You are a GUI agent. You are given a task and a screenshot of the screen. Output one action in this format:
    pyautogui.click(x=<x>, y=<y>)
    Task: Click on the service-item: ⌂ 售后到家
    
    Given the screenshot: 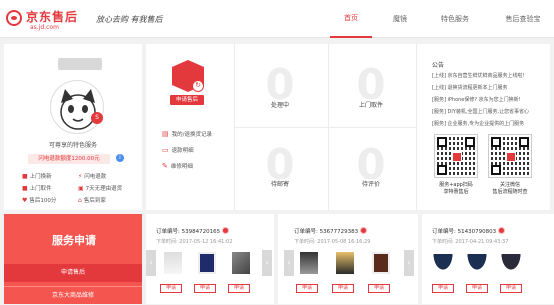 What is the action you would take?
    pyautogui.click(x=92, y=200)
    